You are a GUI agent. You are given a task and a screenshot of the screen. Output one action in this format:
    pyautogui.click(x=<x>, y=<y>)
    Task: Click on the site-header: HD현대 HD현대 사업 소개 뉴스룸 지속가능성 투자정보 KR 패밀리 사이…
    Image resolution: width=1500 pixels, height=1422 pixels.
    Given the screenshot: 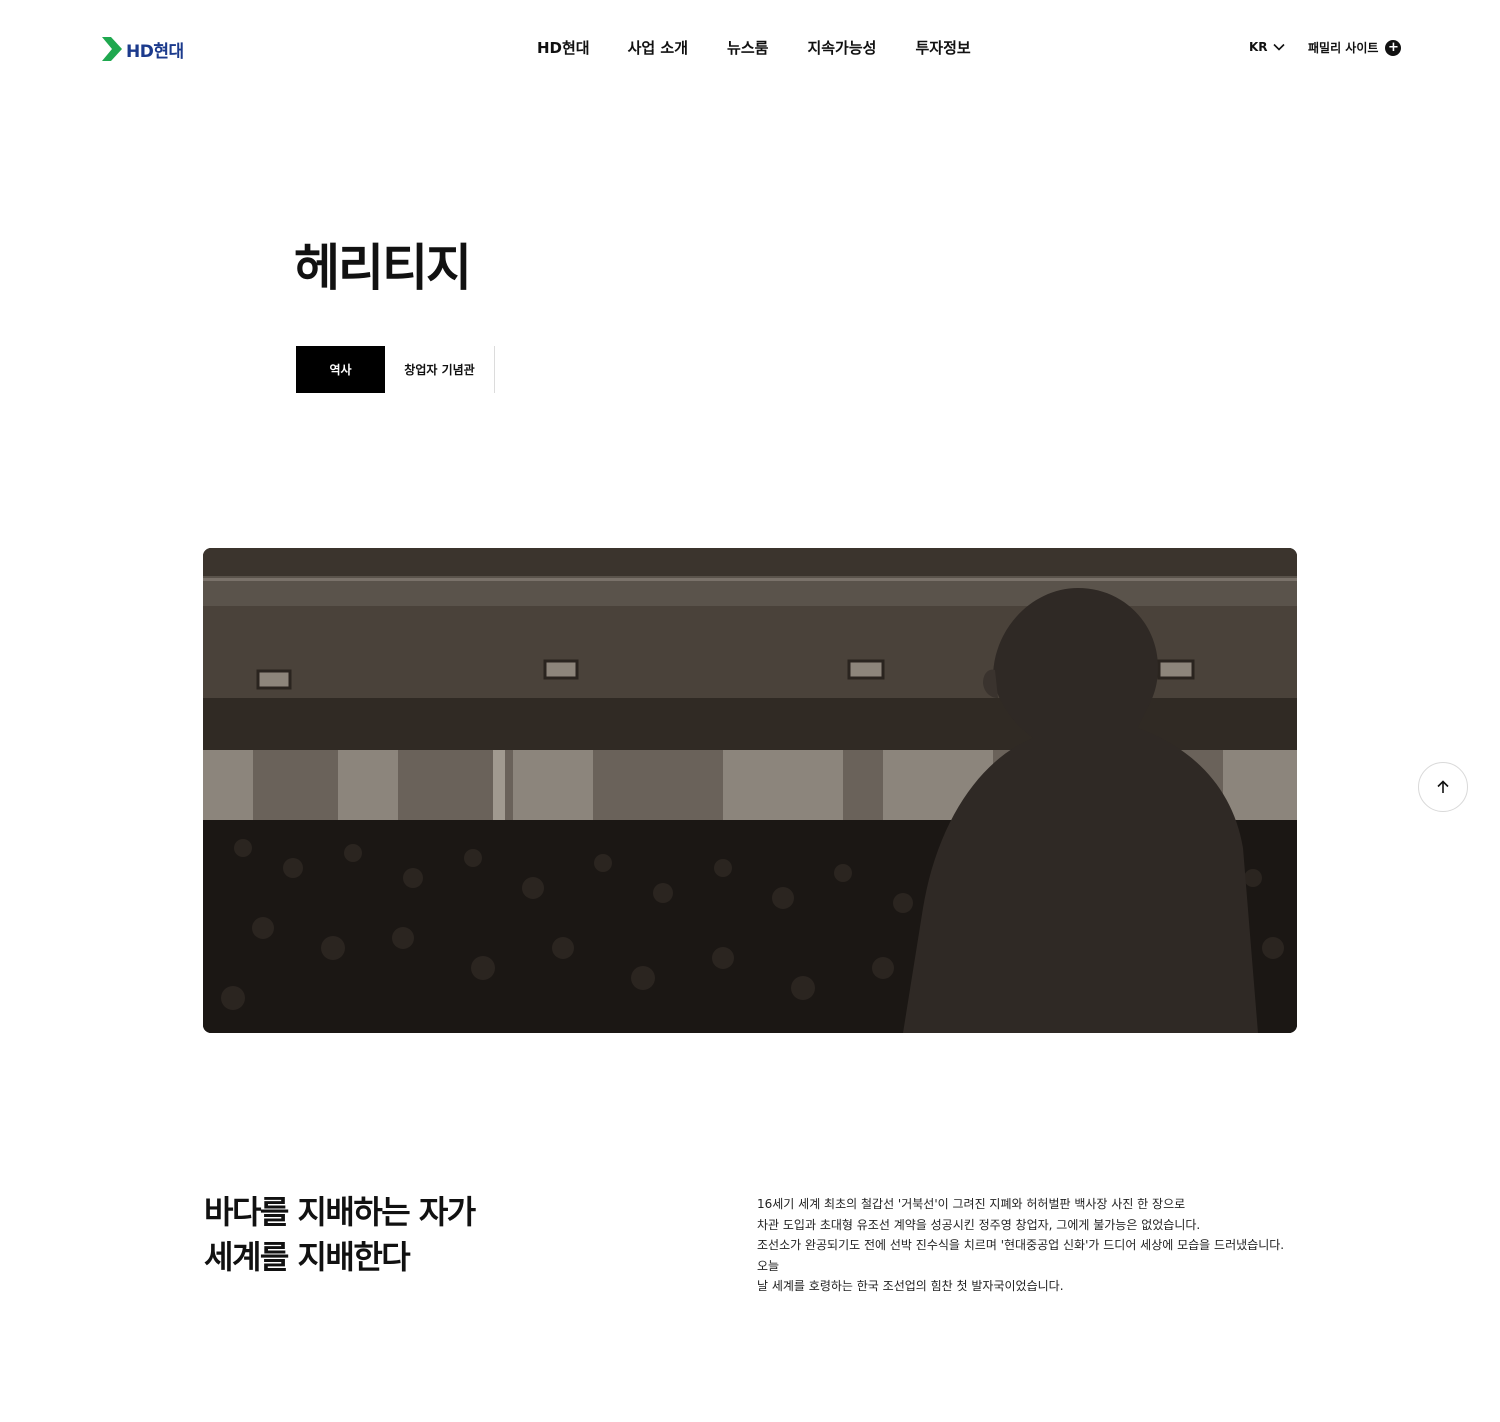 What is the action you would take?
    pyautogui.click(x=750, y=48)
    